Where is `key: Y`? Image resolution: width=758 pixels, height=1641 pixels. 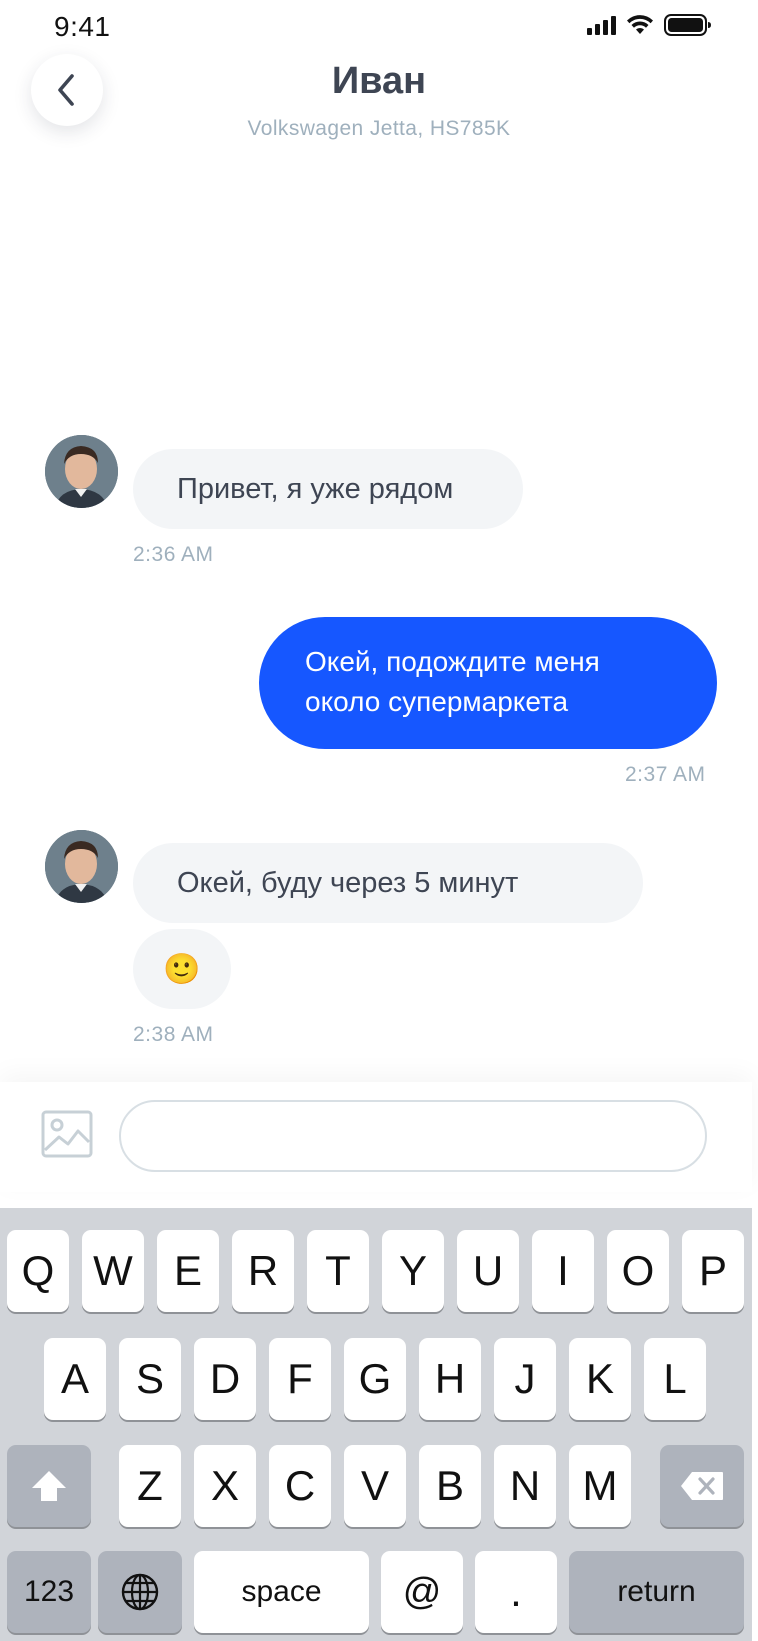
key: Y is located at coordinates (413, 1271).